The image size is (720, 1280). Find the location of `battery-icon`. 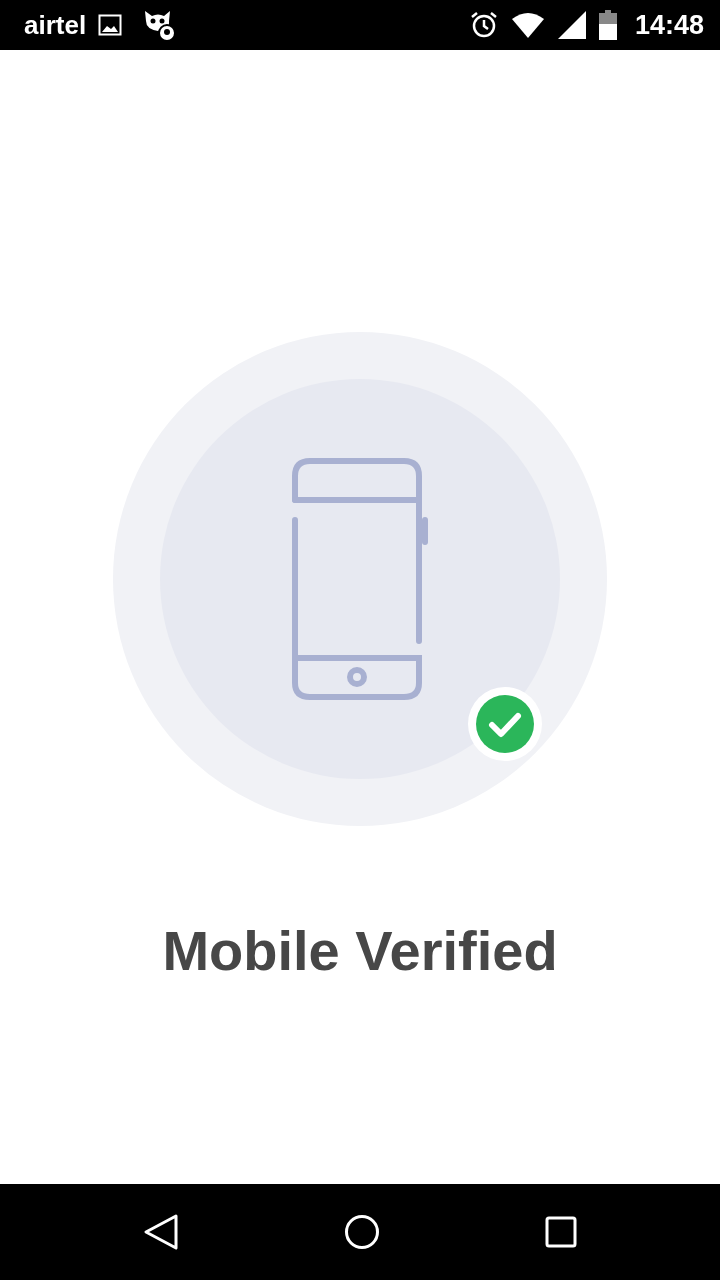

battery-icon is located at coordinates (607, 25).